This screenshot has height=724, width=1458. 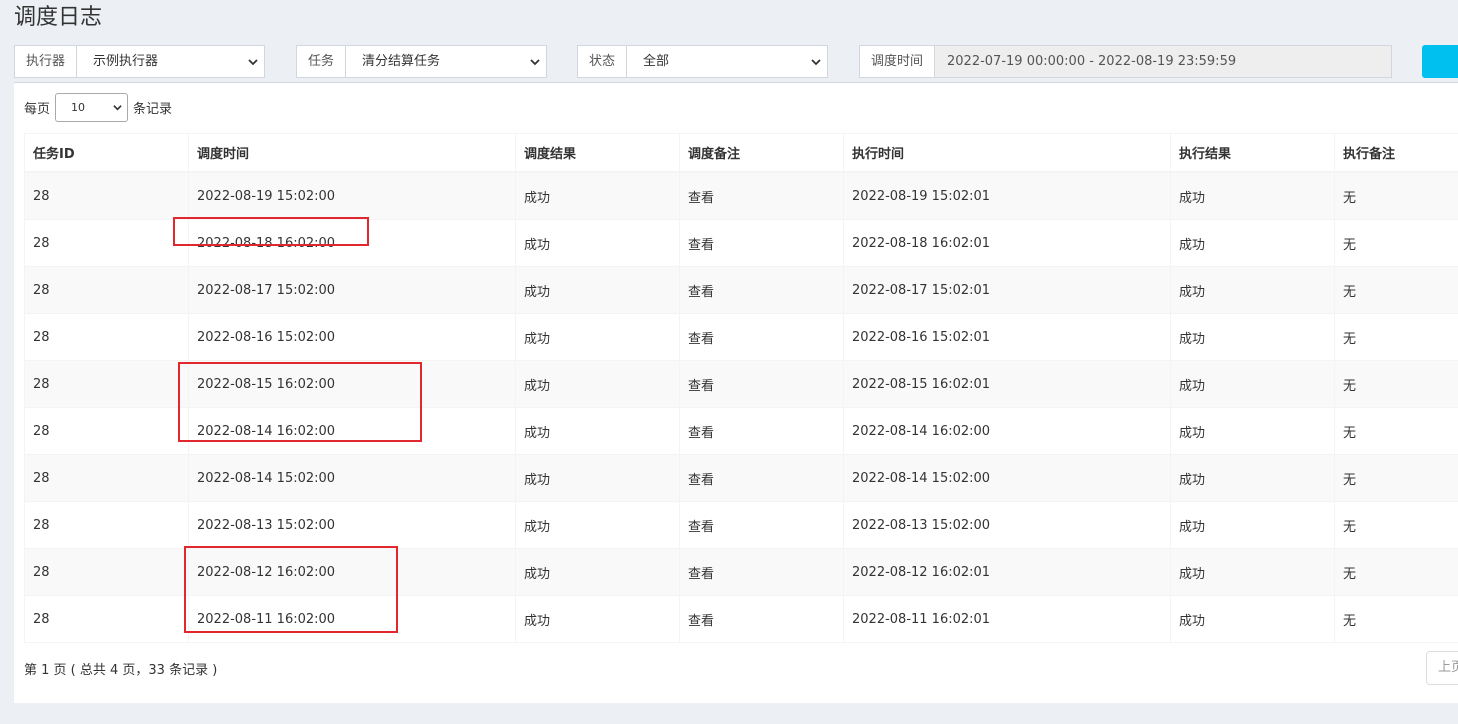 What do you see at coordinates (153, 109) in the screenshot?
I see `page-length-suffix: 条记录` at bounding box center [153, 109].